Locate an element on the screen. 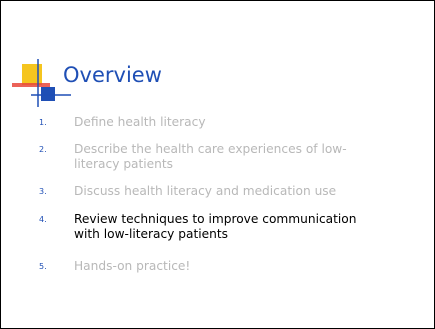 The width and height of the screenshot is (435, 329). agenda-item-text: Hands-on practice! is located at coordinates (132, 266).